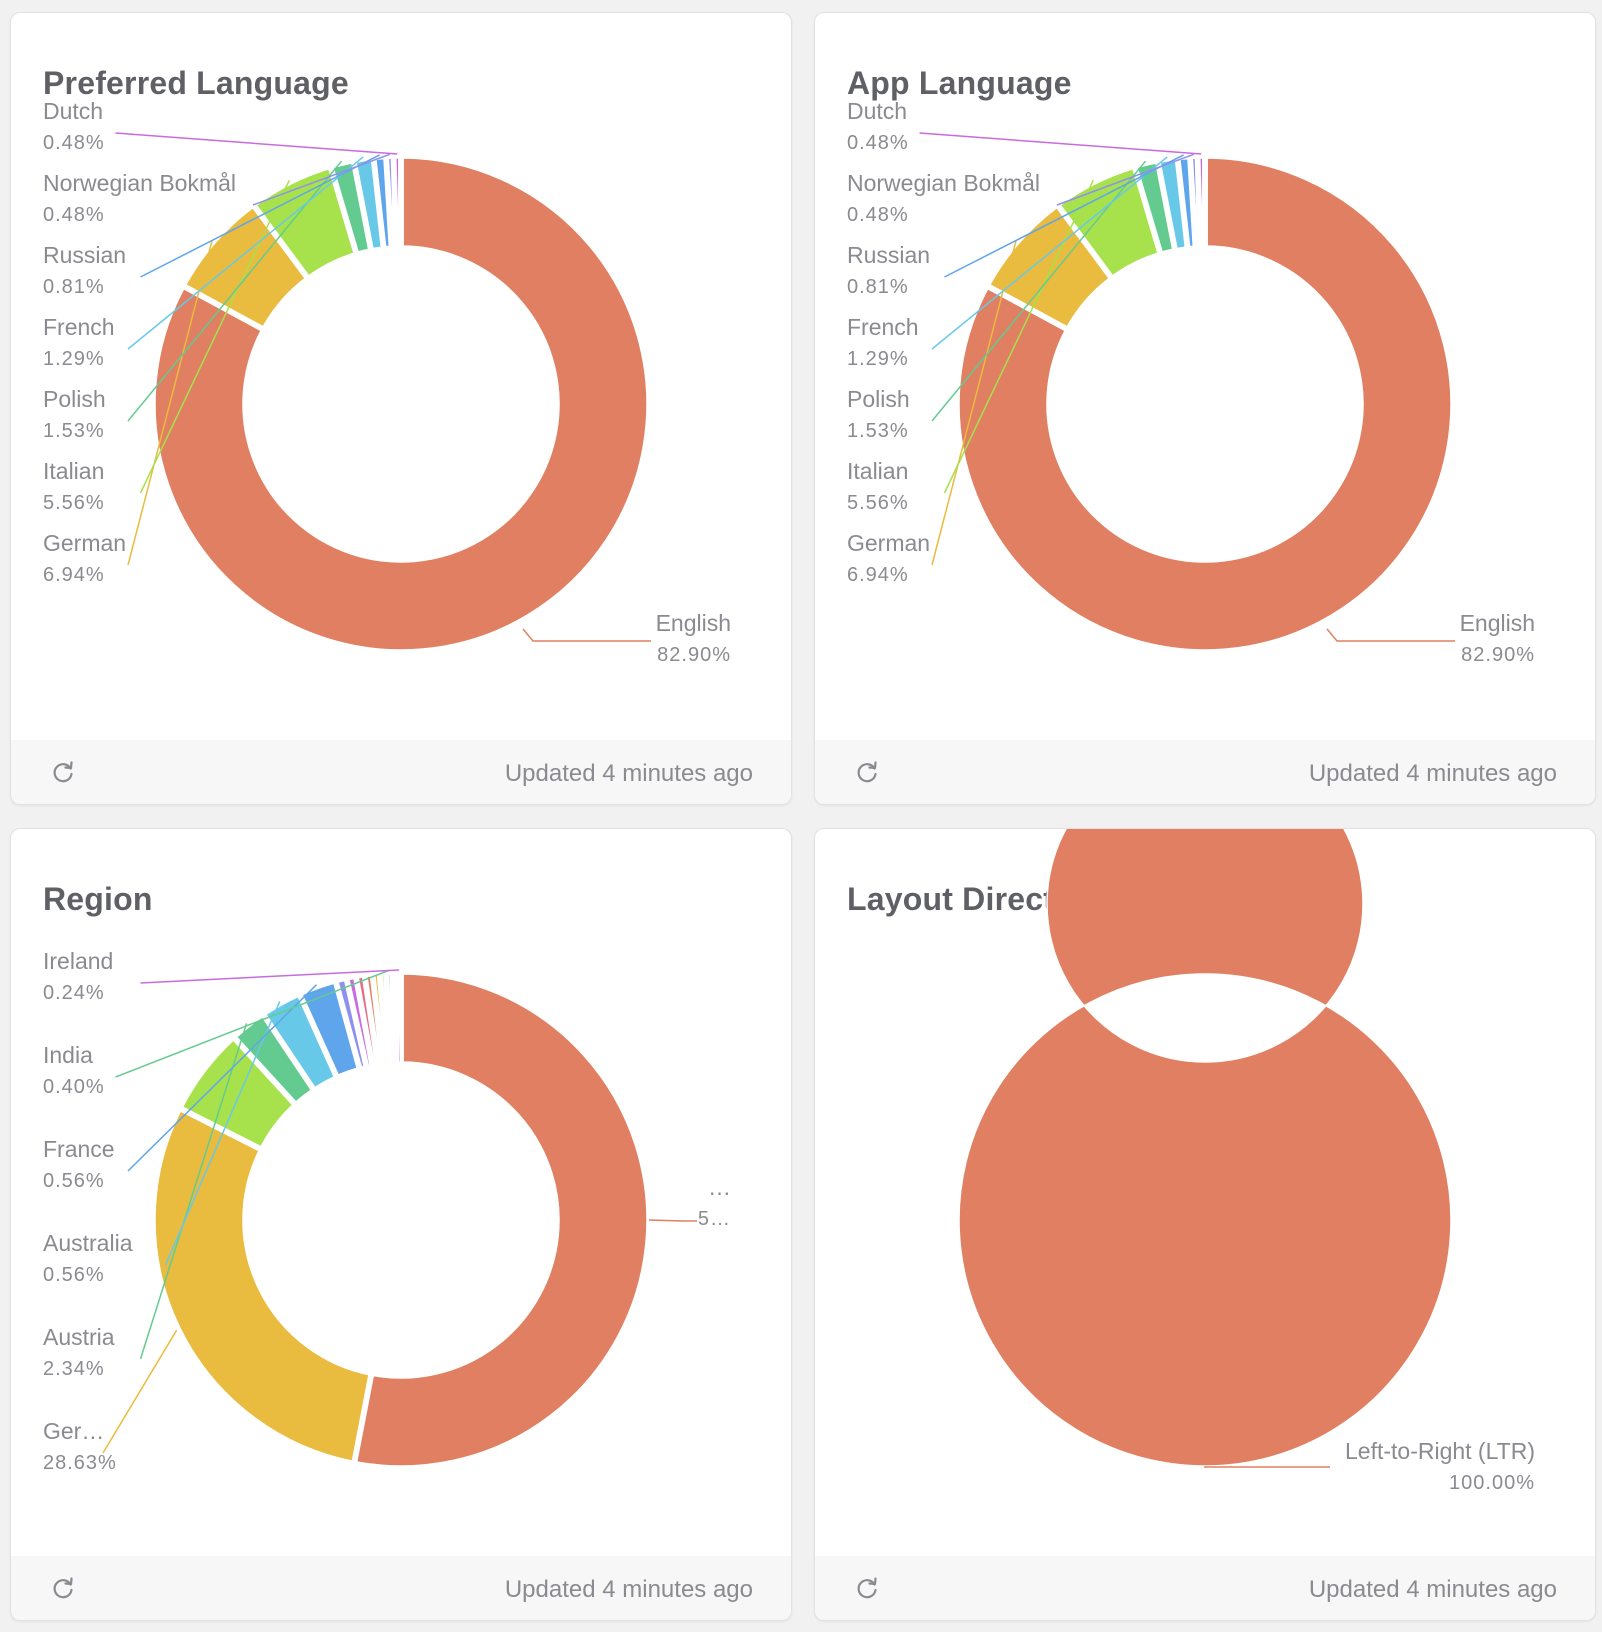 Image resolution: width=1602 pixels, height=1632 pixels. Describe the element at coordinates (1492, 1483) in the screenshot. I see `slice-percent: 100.00%` at that location.